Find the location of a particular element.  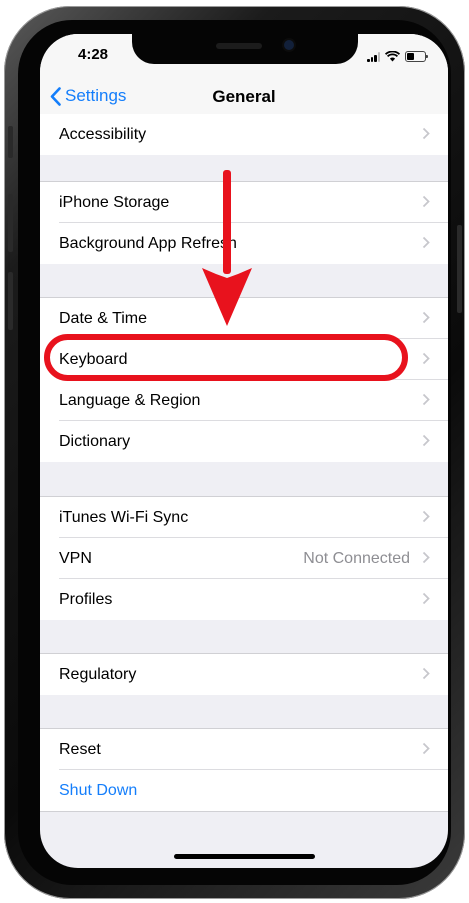

row-label: Regulatory is located at coordinates (98, 674).